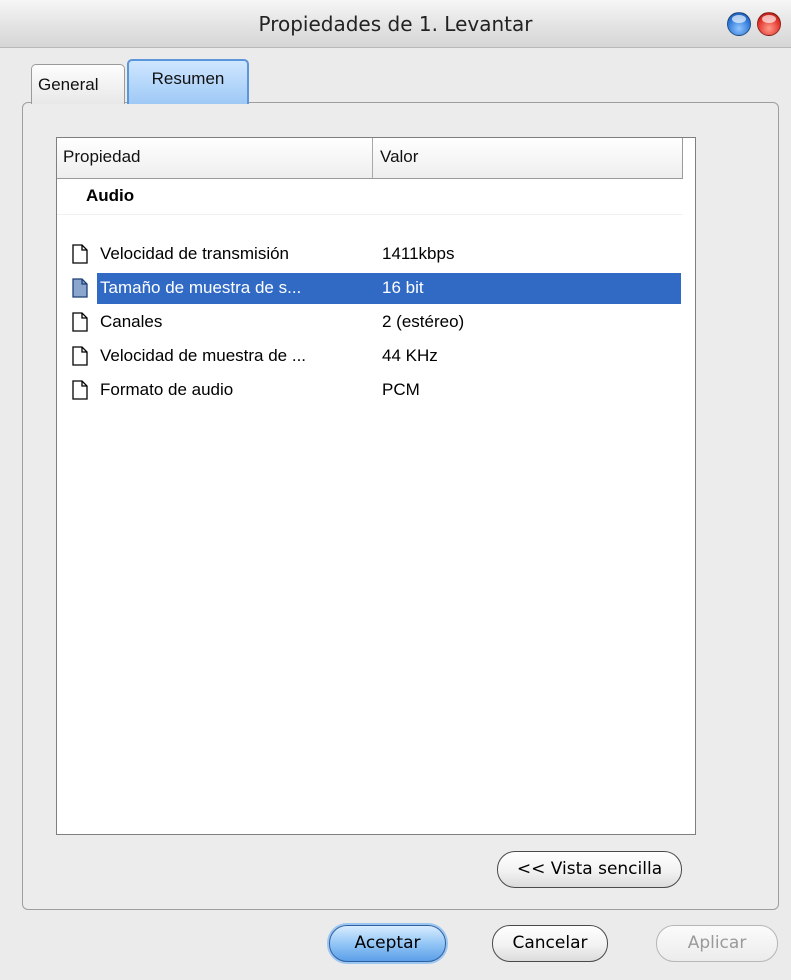 The image size is (791, 980). Describe the element at coordinates (215, 158) in the screenshot. I see `column-header-propiedad: Propiedad` at that location.